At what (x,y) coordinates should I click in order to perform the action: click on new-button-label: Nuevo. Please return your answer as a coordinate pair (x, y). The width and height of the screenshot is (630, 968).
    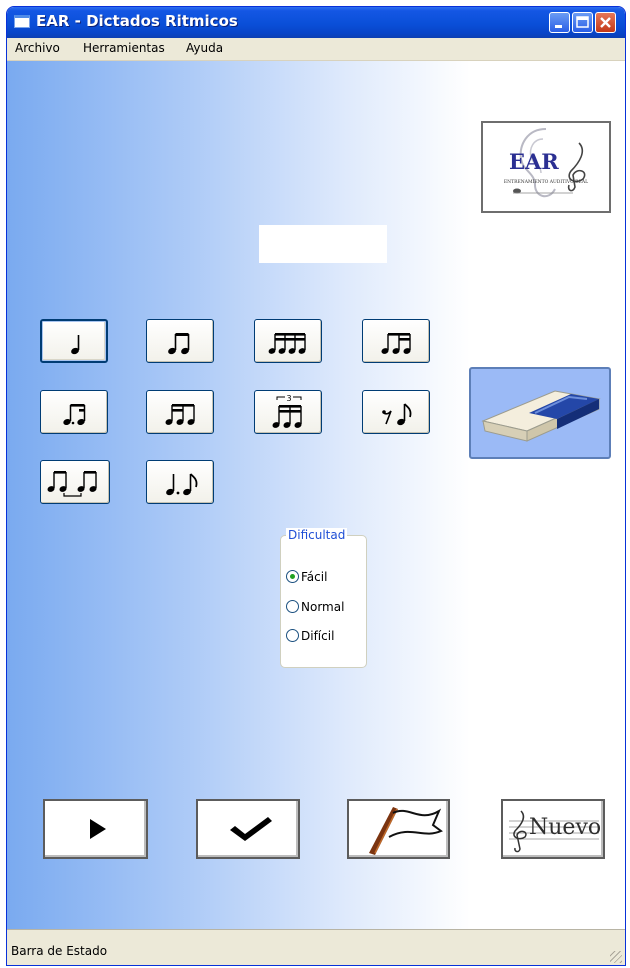
    Looking at the image, I should click on (565, 827).